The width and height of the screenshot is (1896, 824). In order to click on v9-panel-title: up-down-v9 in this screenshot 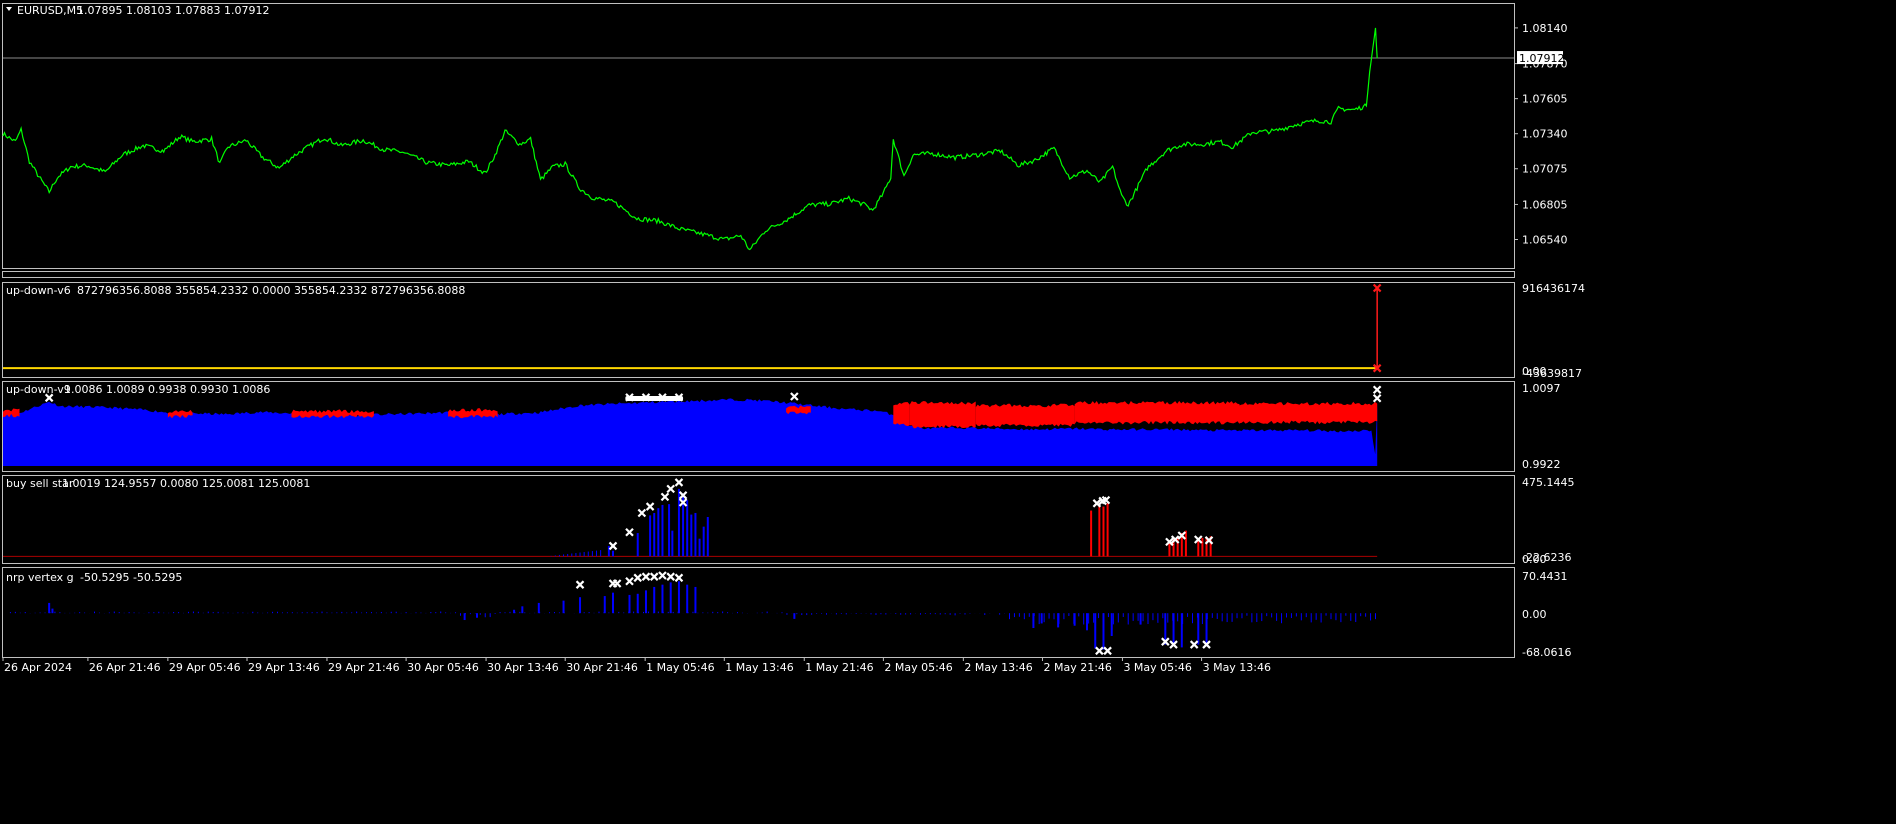, I will do `click(38, 389)`.